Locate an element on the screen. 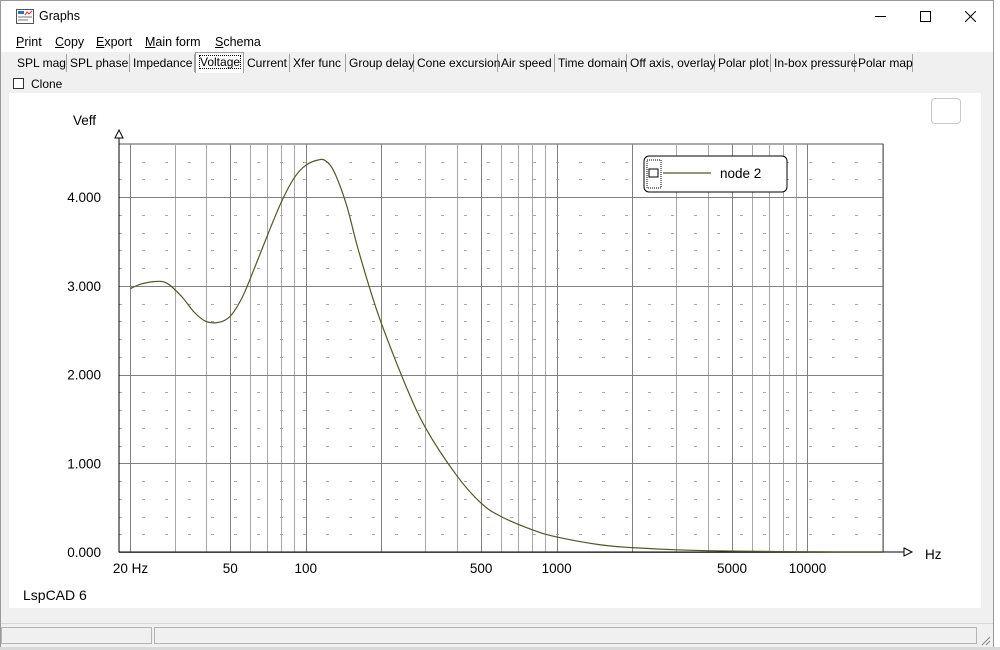 This screenshot has width=1000, height=650. tab-air-speed: Air speed is located at coordinates (526, 63).